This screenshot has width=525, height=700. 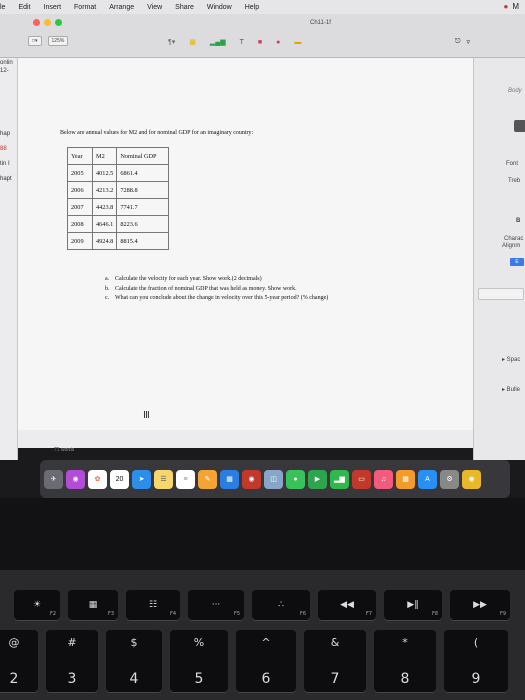 I want to click on menu-view: View, so click(x=154, y=7).